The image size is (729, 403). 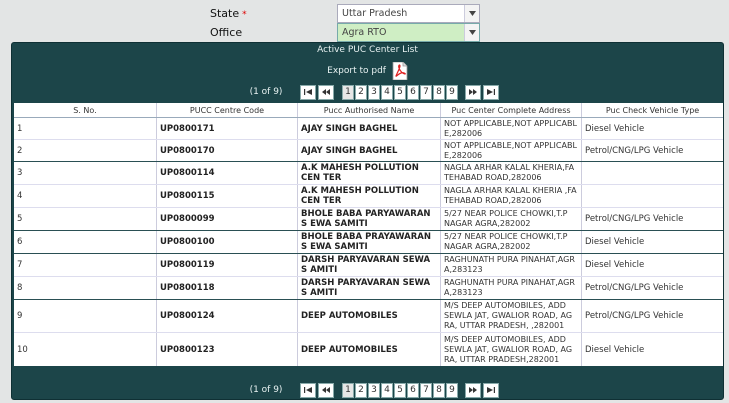 What do you see at coordinates (85, 110) in the screenshot?
I see `col-header-sno: S. No.` at bounding box center [85, 110].